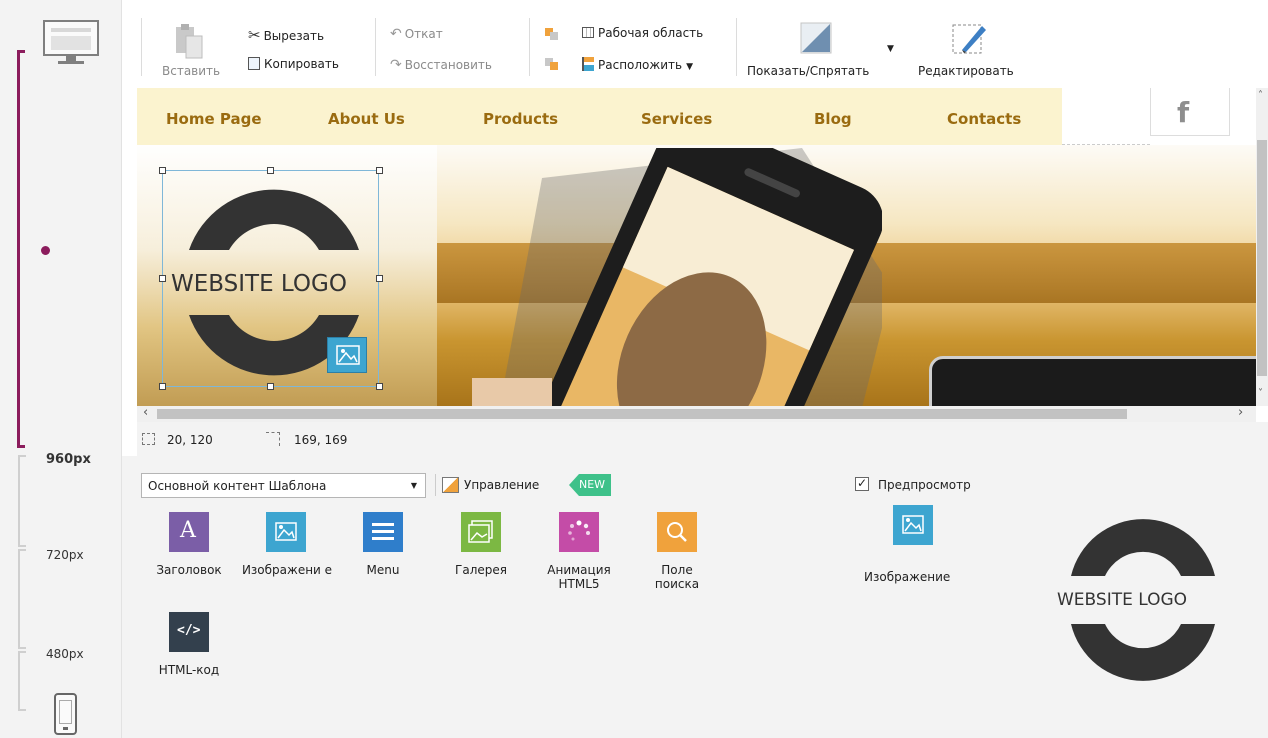 The height and width of the screenshot is (738, 1268). Describe the element at coordinates (966, 71) in the screenshot. I see `edit-label: Редактировать` at that location.